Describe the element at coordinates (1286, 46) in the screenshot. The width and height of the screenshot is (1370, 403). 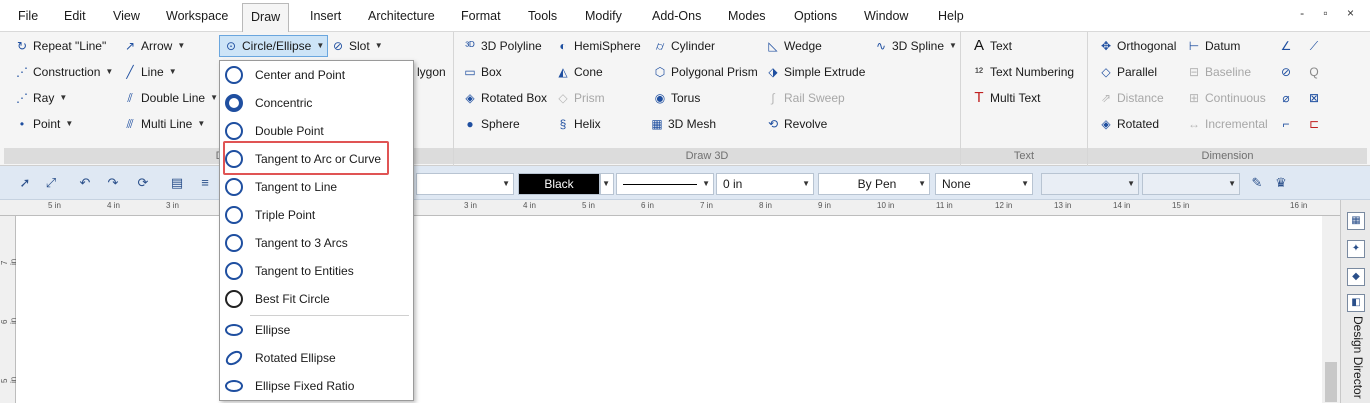
I see `angular-dimension-button: ∠` at that location.